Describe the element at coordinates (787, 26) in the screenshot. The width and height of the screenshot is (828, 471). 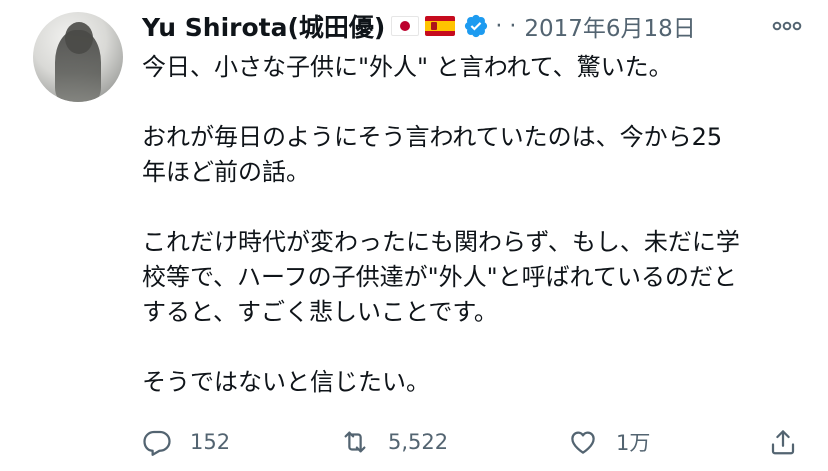
I see `more-icon` at that location.